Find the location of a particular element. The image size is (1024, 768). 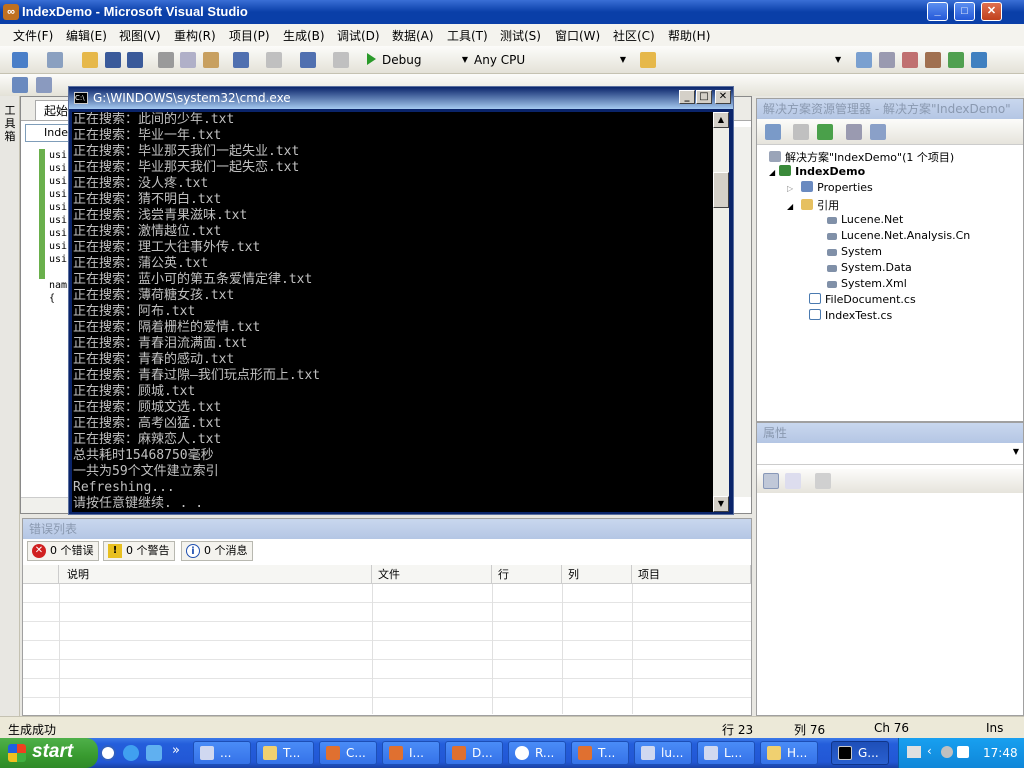

scroll-down-icon: ▼ is located at coordinates (721, 504).